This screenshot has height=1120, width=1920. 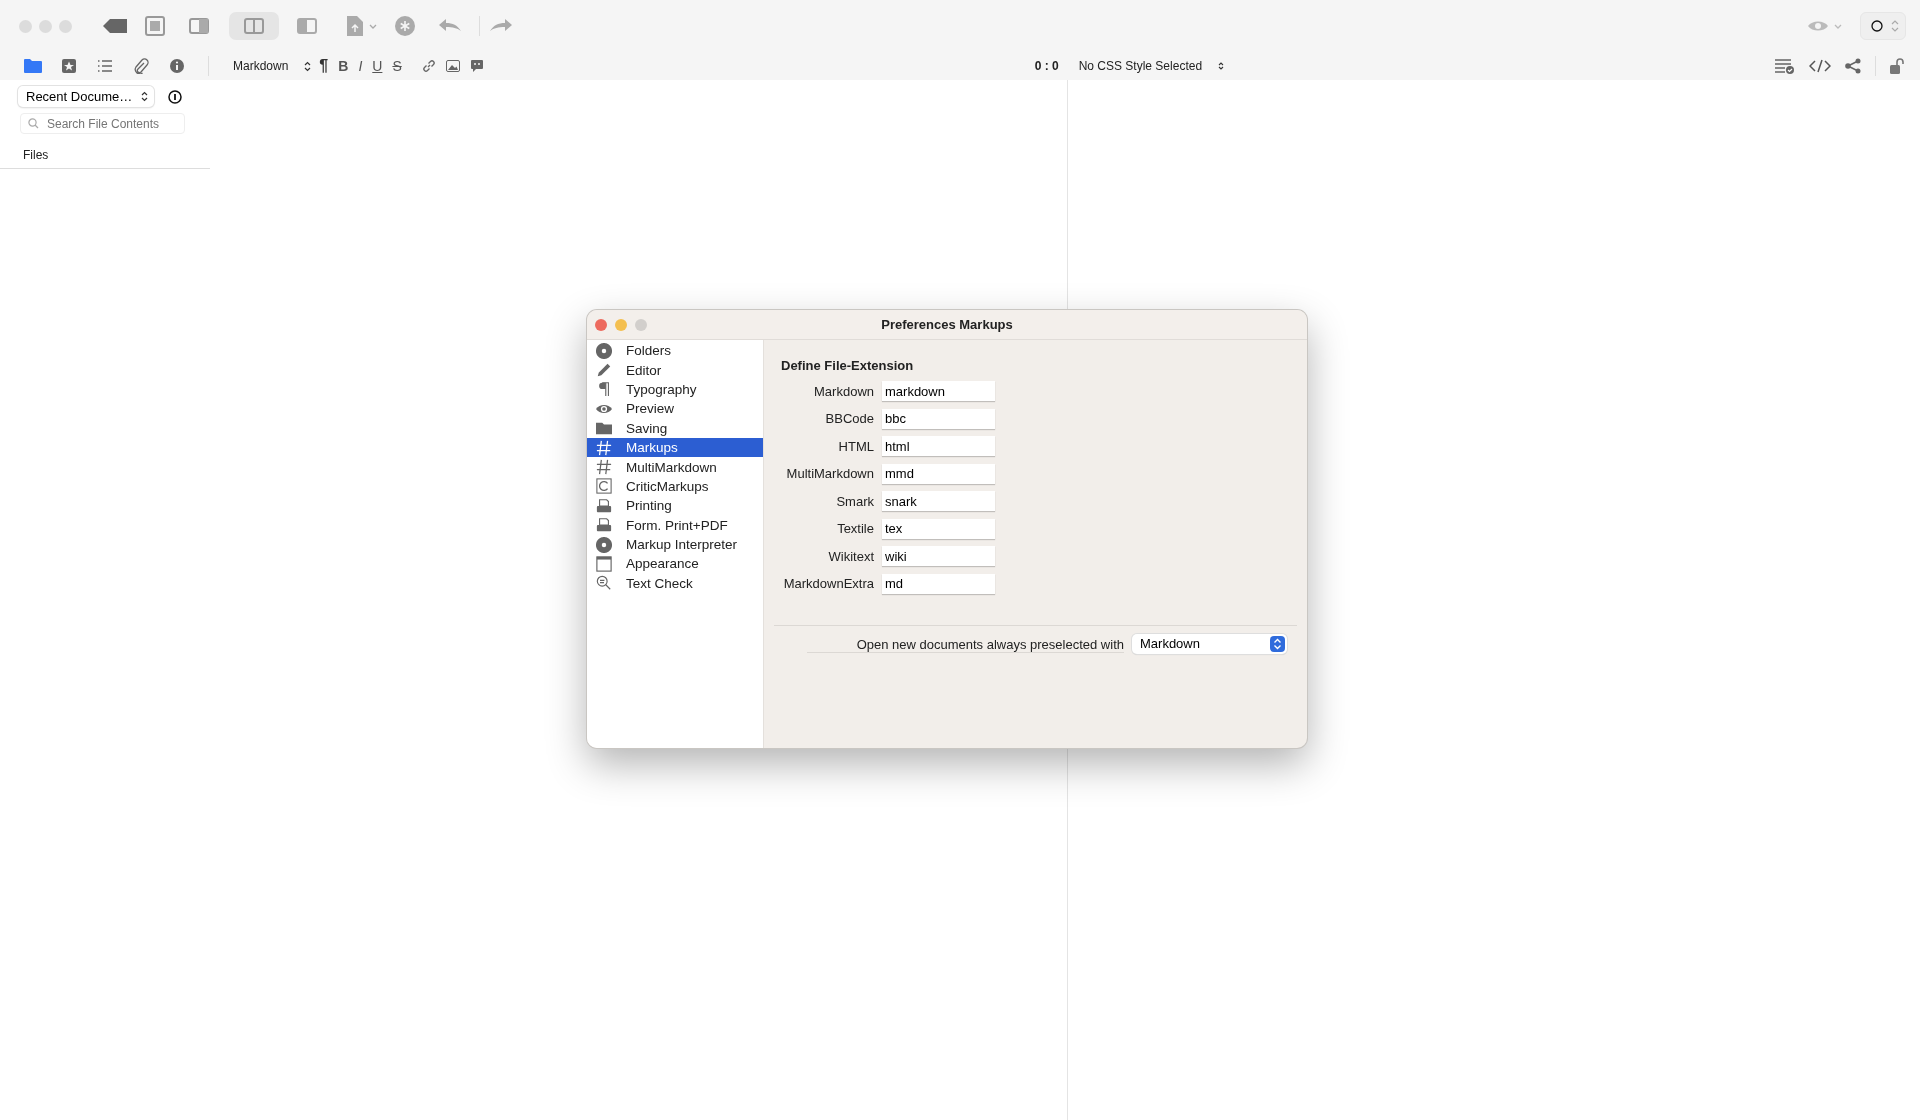 I want to click on folder-icon, so click(x=604, y=428).